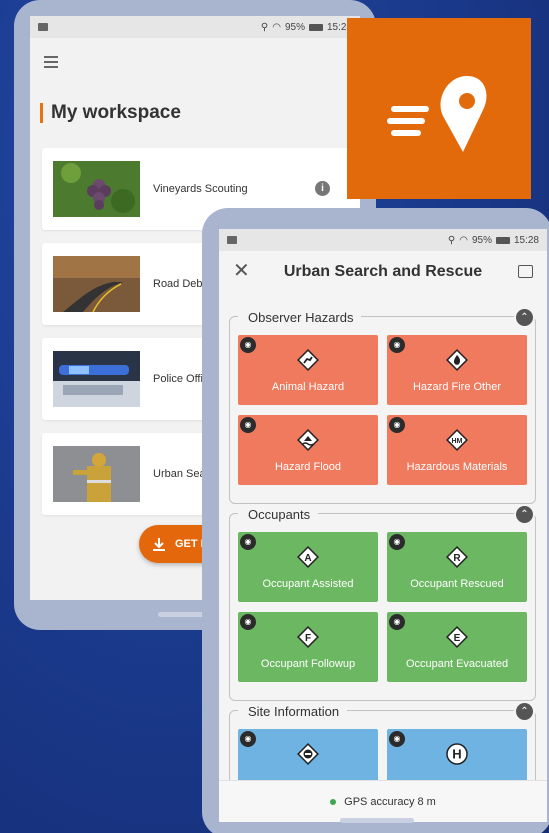  What do you see at coordinates (457, 360) in the screenshot?
I see `fire-icon` at bounding box center [457, 360].